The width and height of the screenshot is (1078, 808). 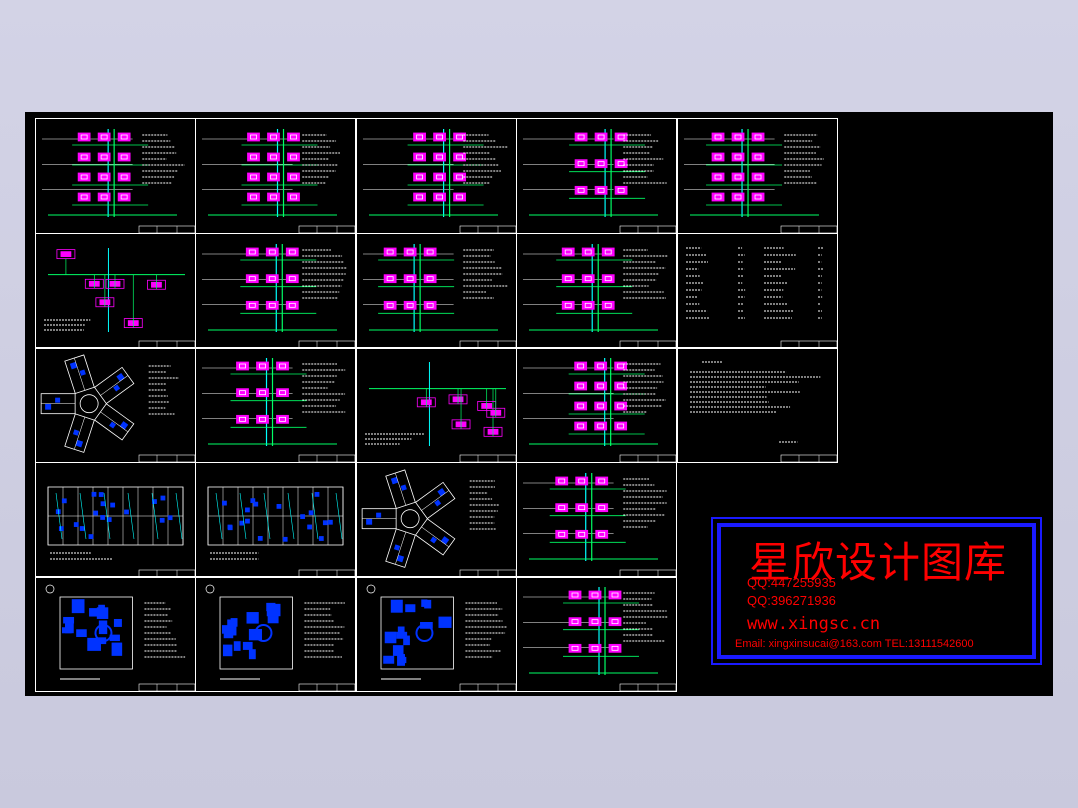 What do you see at coordinates (791, 600) in the screenshot?
I see `watermark-qq-2: QQ:396271936` at bounding box center [791, 600].